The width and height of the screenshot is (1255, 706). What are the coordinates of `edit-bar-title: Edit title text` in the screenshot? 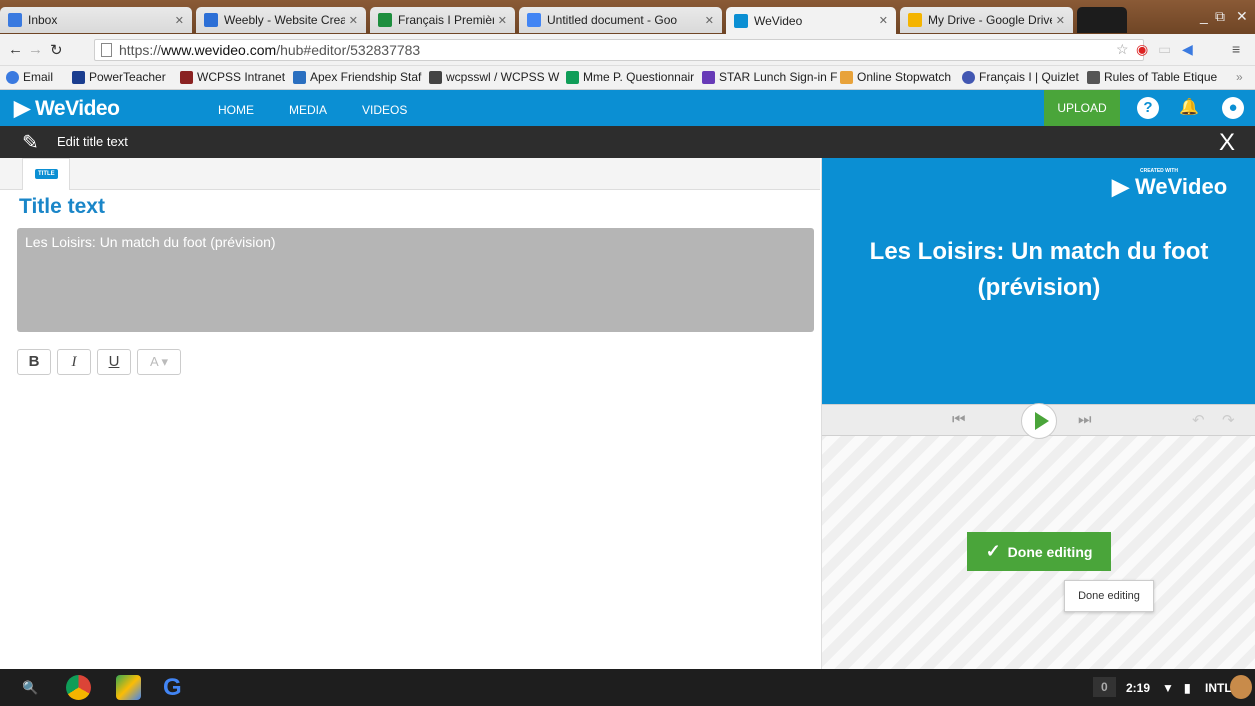 It's located at (92, 141).